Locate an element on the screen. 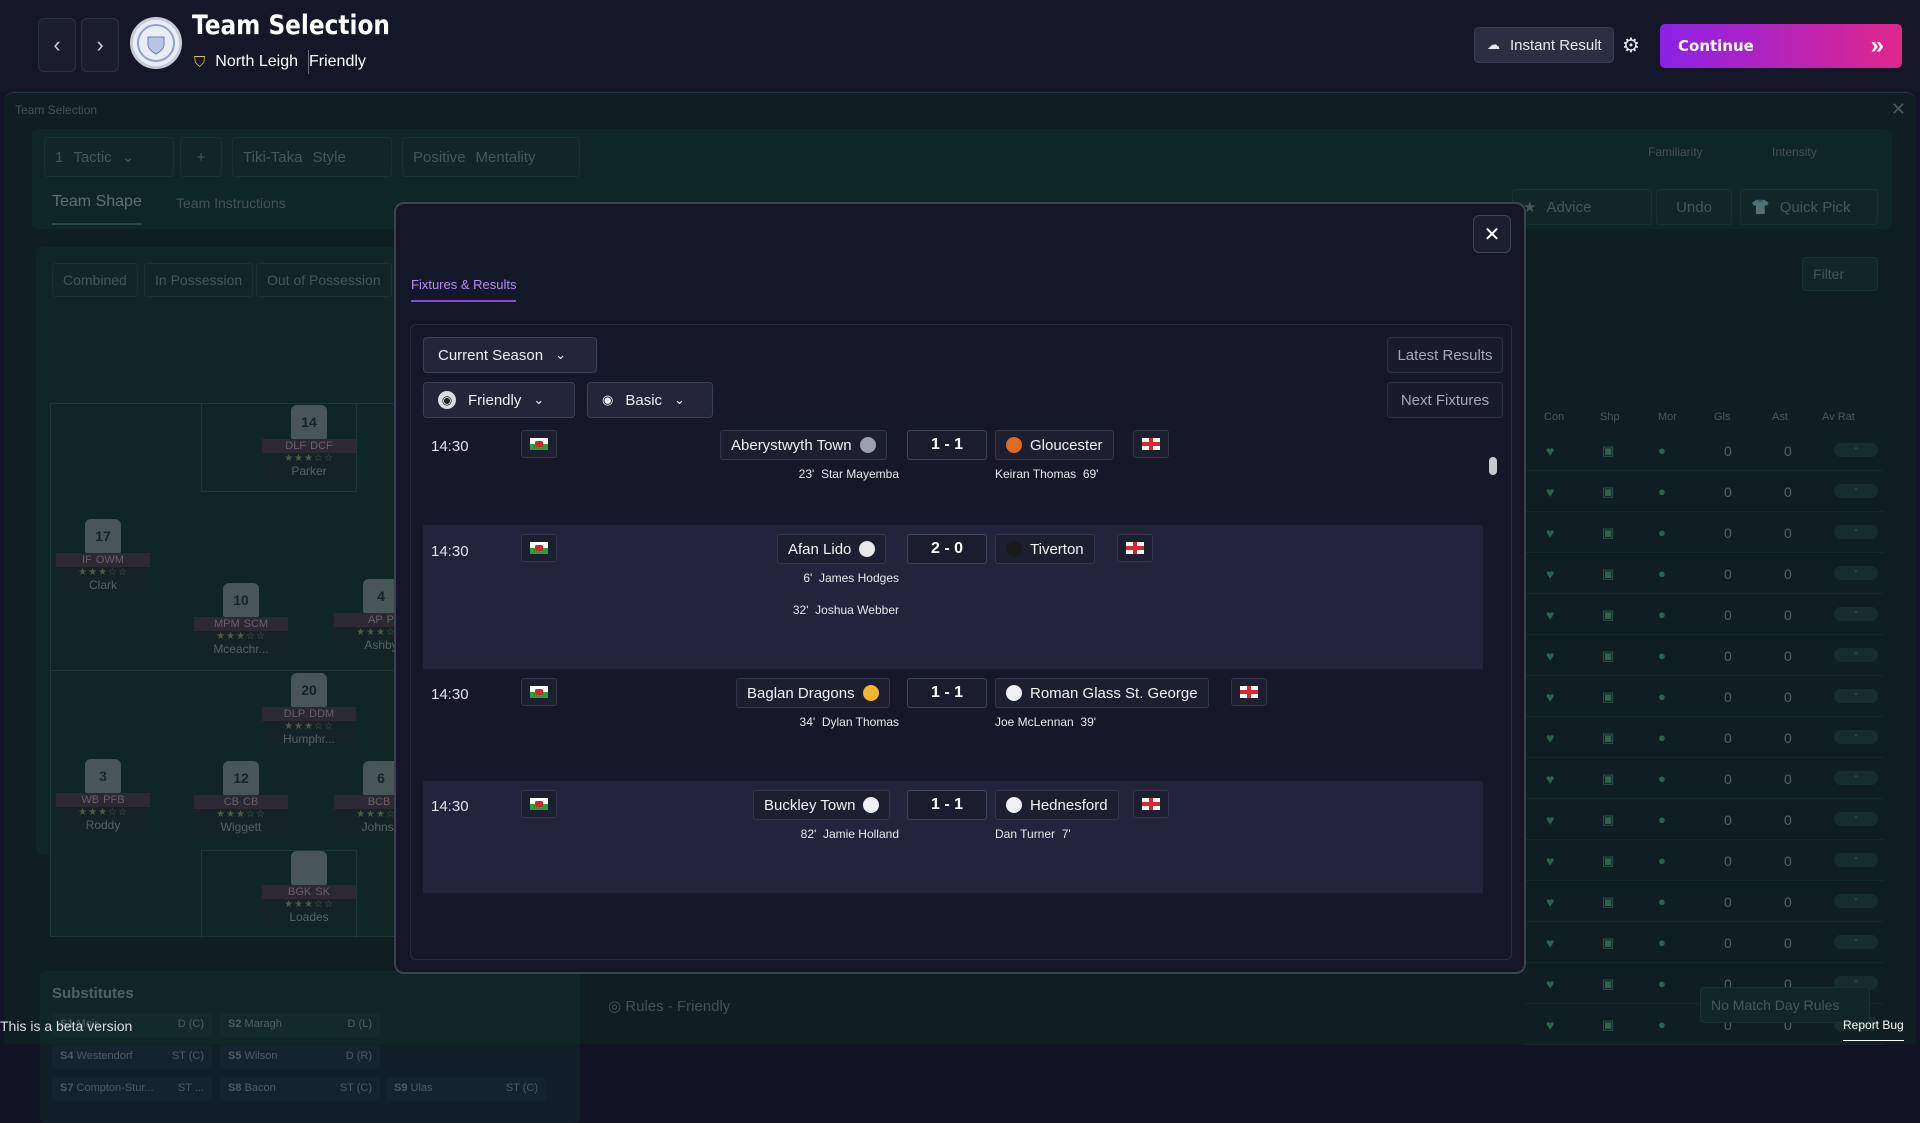 Image resolution: width=1920 pixels, height=1123 pixels. away-team: Tiverton is located at coordinates (1045, 549).